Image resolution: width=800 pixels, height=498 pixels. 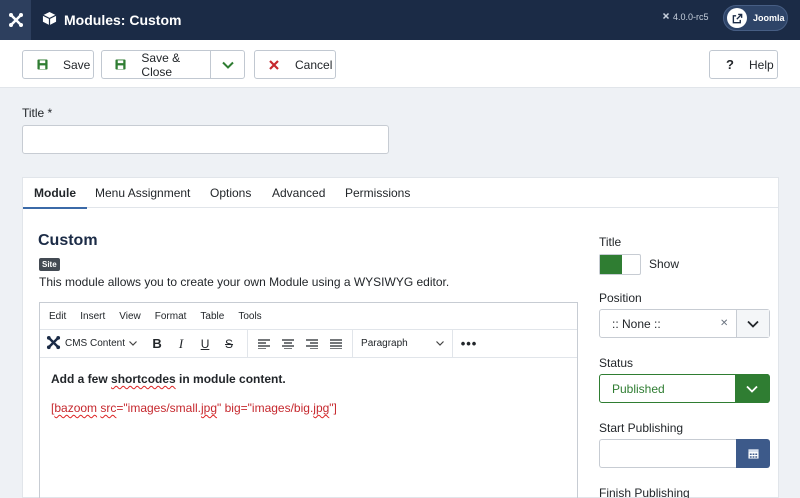 I want to click on menu-format: Format, so click(x=171, y=316).